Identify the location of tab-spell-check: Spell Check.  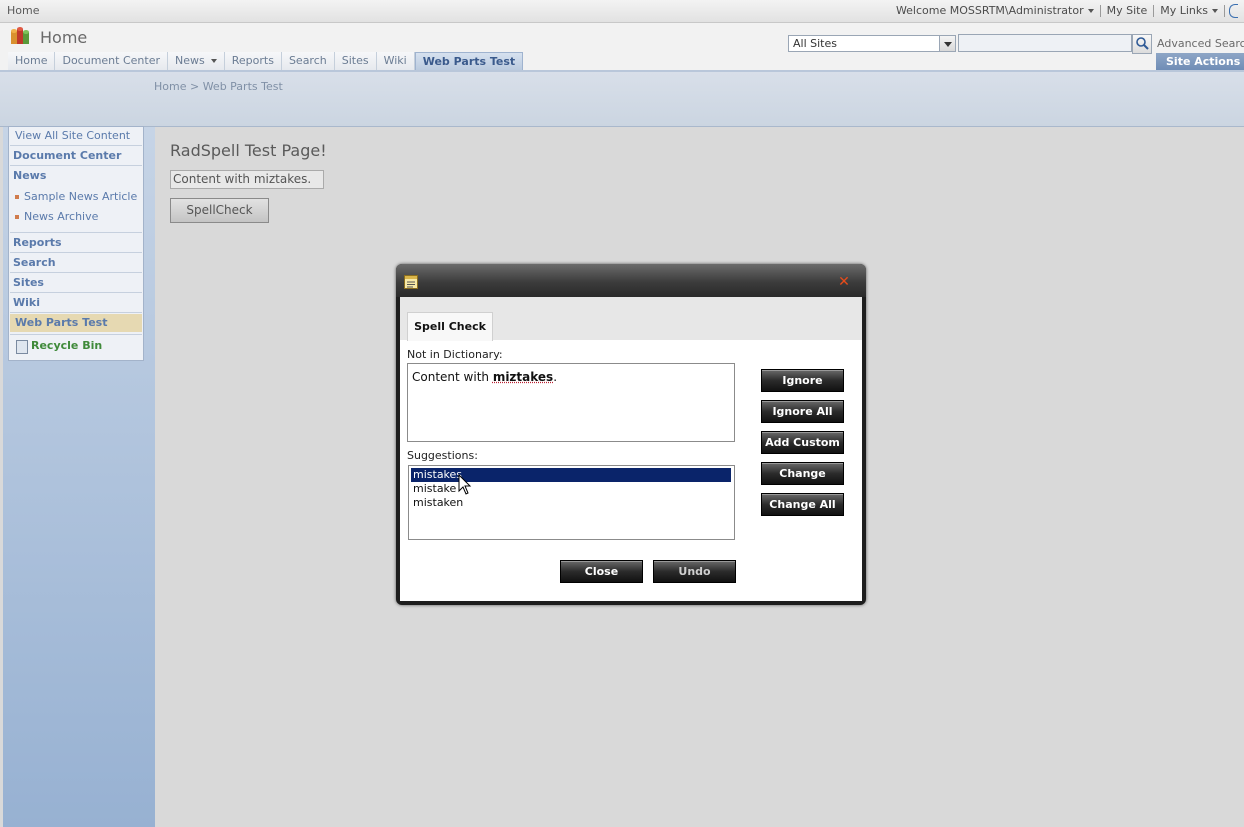
(450, 326).